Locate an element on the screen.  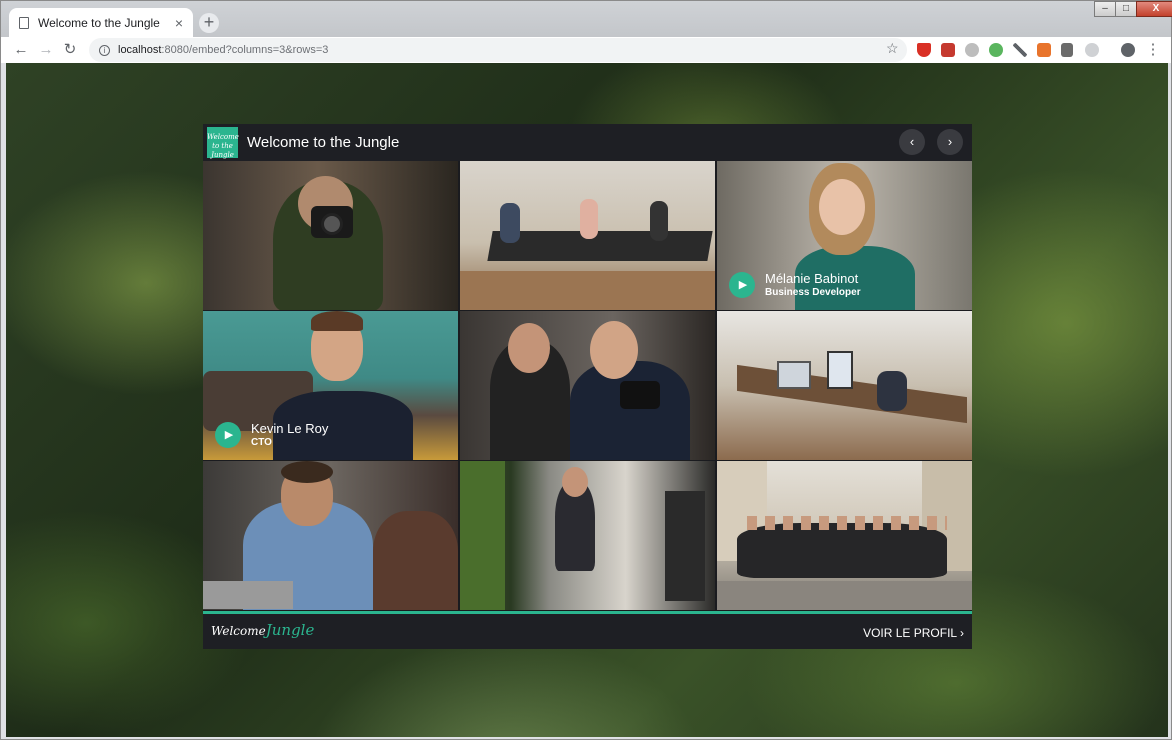
person-role: CTO is located at coordinates (261, 442).